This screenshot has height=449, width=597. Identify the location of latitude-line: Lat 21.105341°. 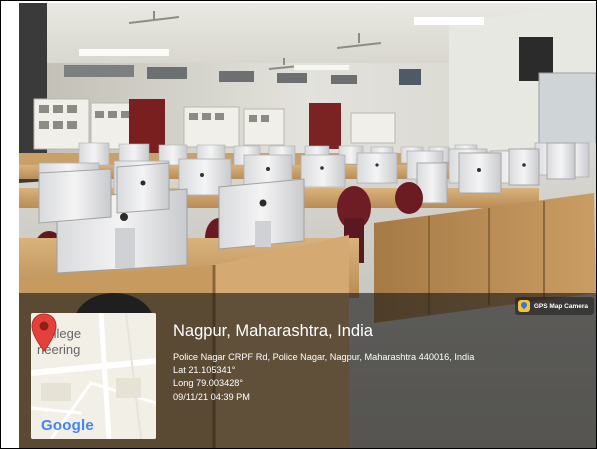
(204, 370).